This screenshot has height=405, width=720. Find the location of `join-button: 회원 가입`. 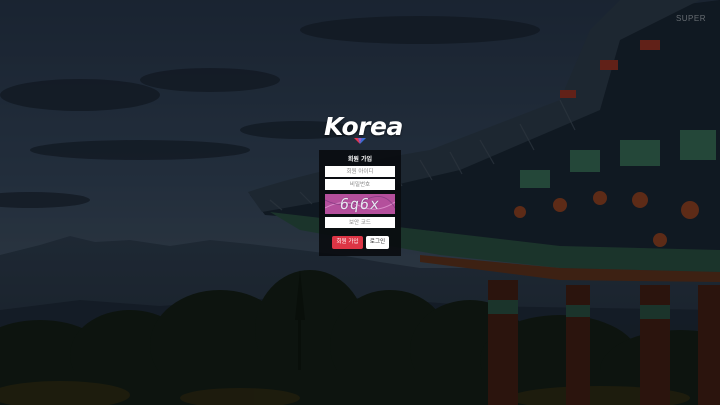

join-button: 회원 가입 is located at coordinates (347, 242).